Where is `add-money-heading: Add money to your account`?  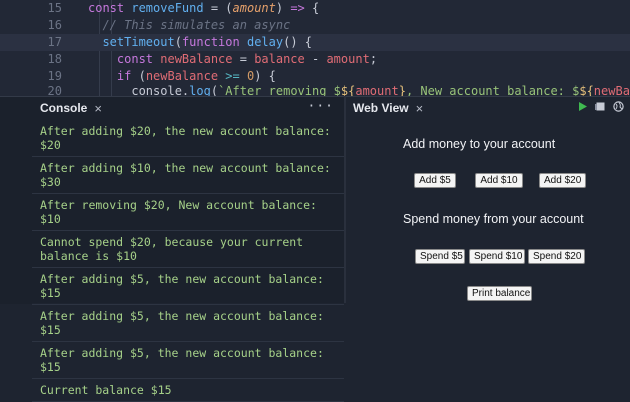
add-money-heading: Add money to your account is located at coordinates (479, 144).